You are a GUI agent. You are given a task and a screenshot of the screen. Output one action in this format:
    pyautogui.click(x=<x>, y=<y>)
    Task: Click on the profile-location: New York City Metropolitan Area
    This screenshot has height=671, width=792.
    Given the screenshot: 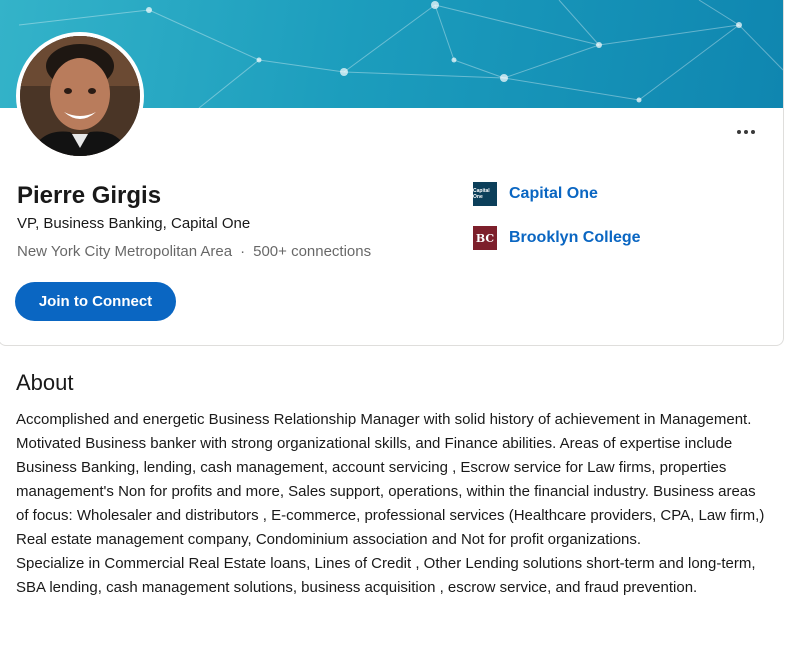 What is the action you would take?
    pyautogui.click(x=125, y=251)
    